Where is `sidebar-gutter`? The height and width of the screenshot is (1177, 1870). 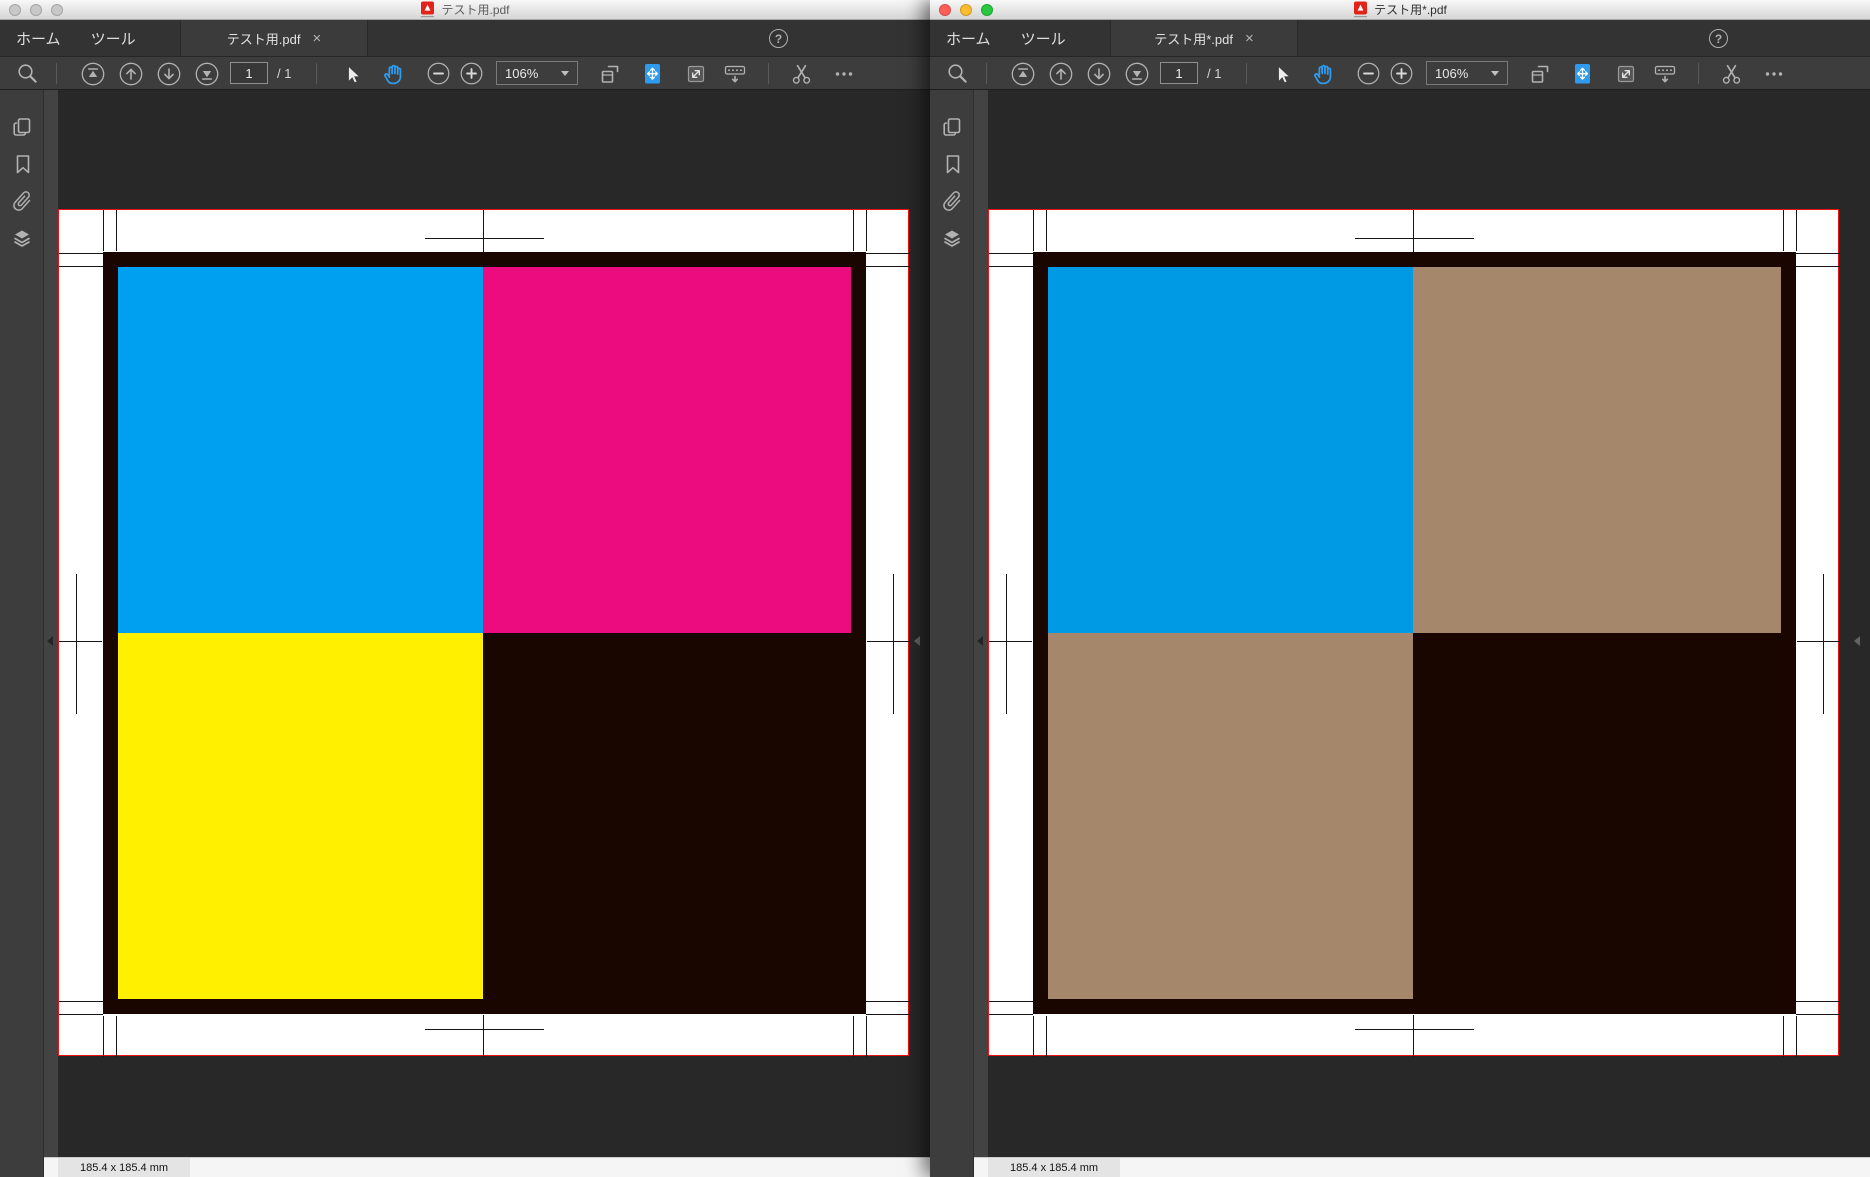 sidebar-gutter is located at coordinates (51, 623).